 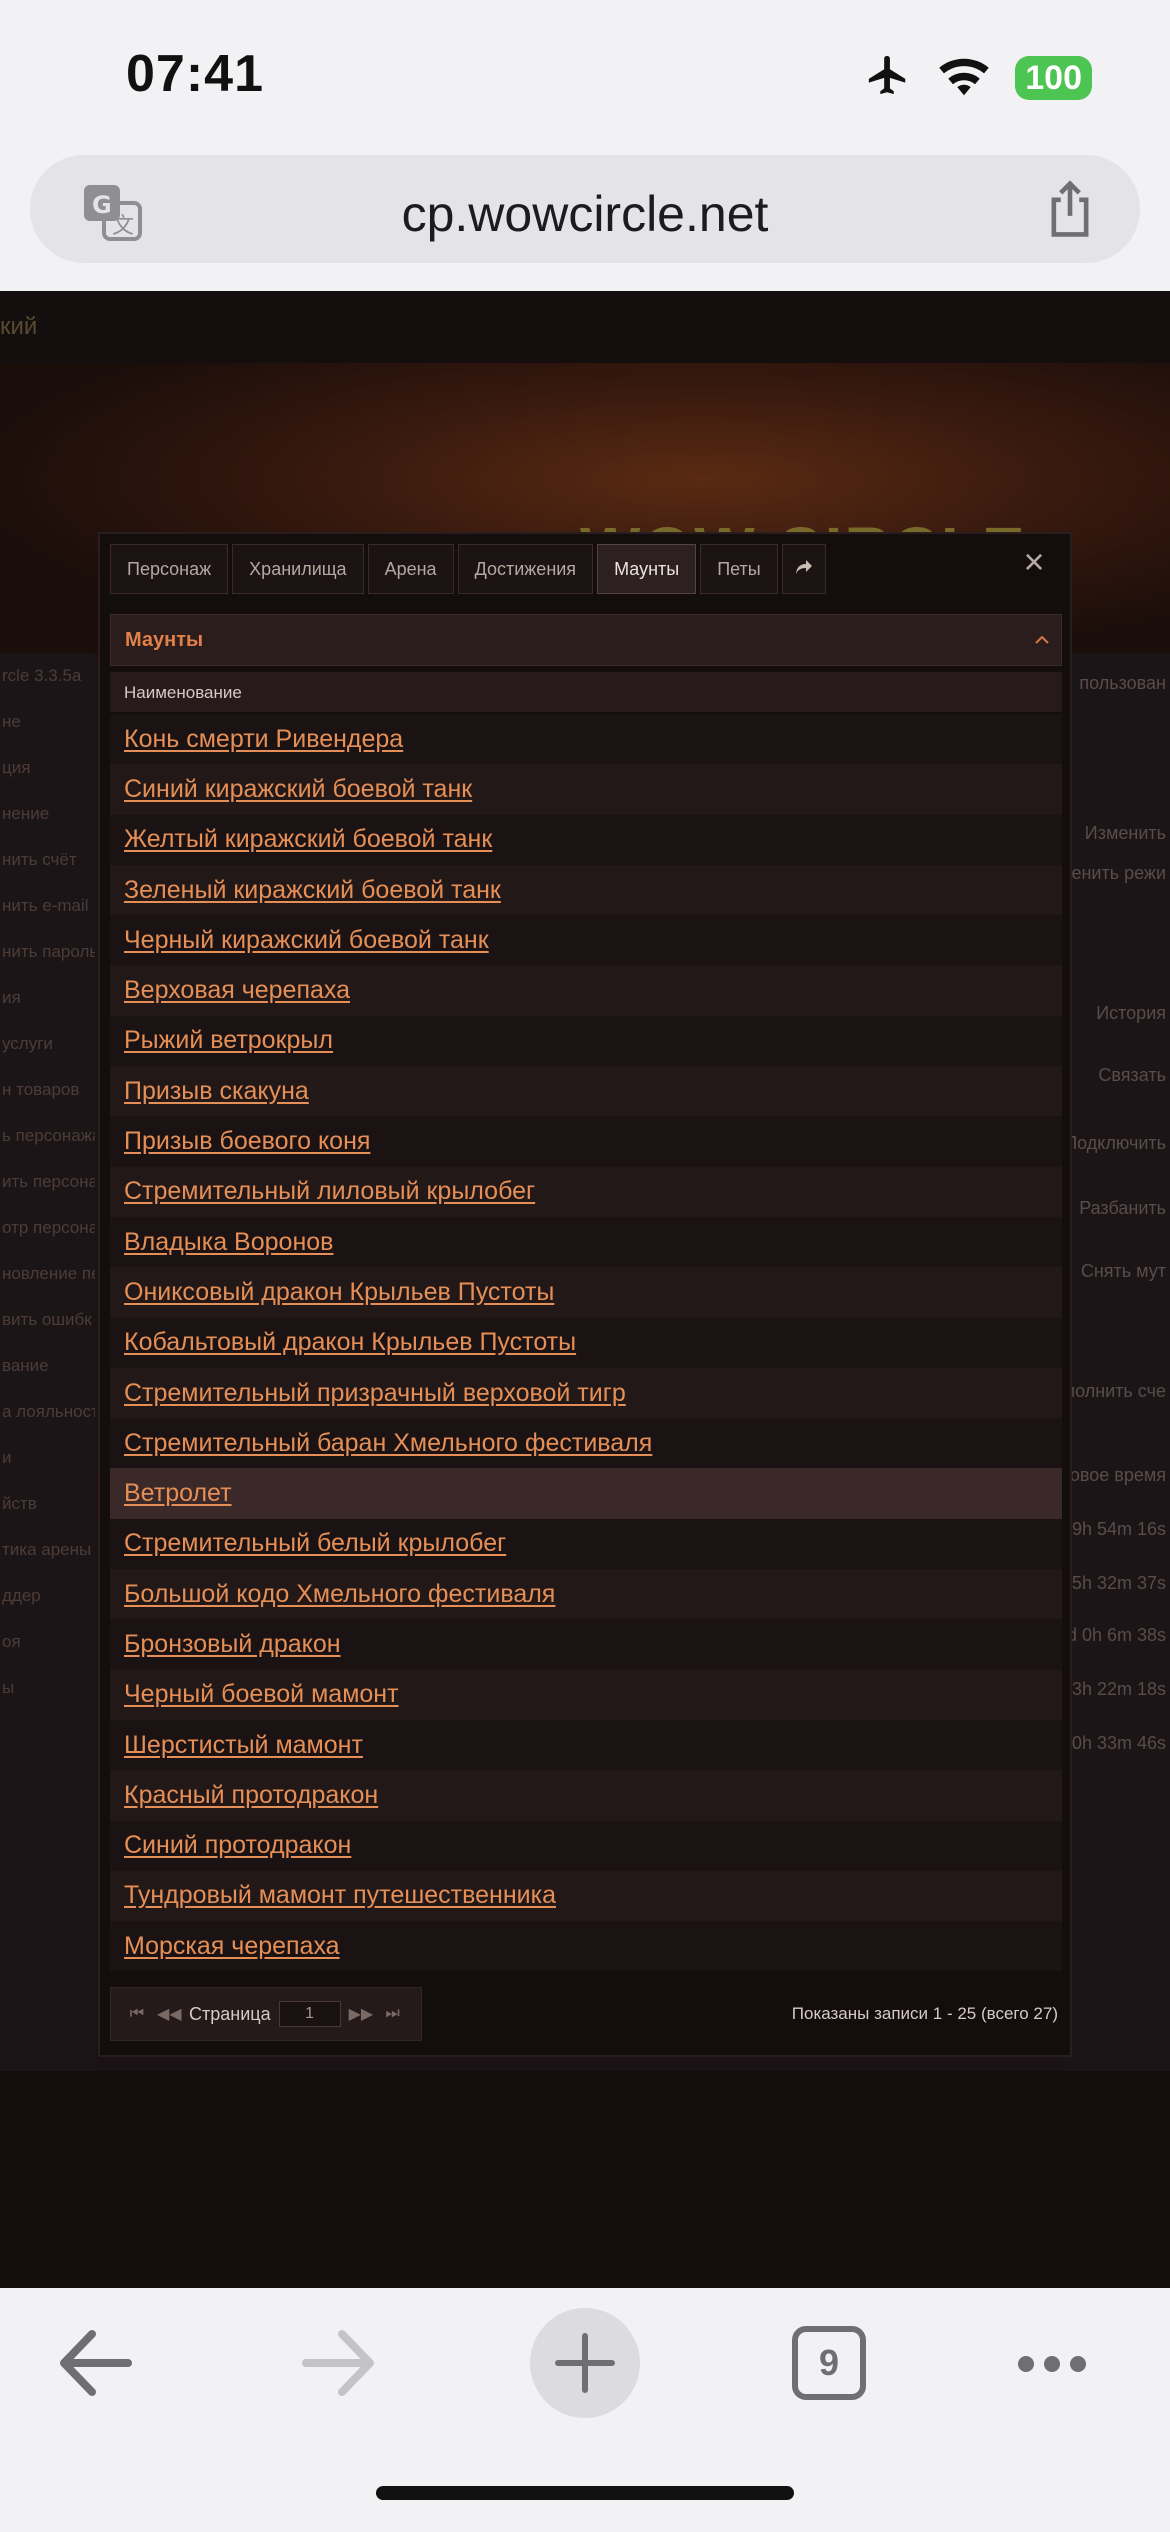 I want to click on mount-link: Ветролет, so click(x=178, y=1493).